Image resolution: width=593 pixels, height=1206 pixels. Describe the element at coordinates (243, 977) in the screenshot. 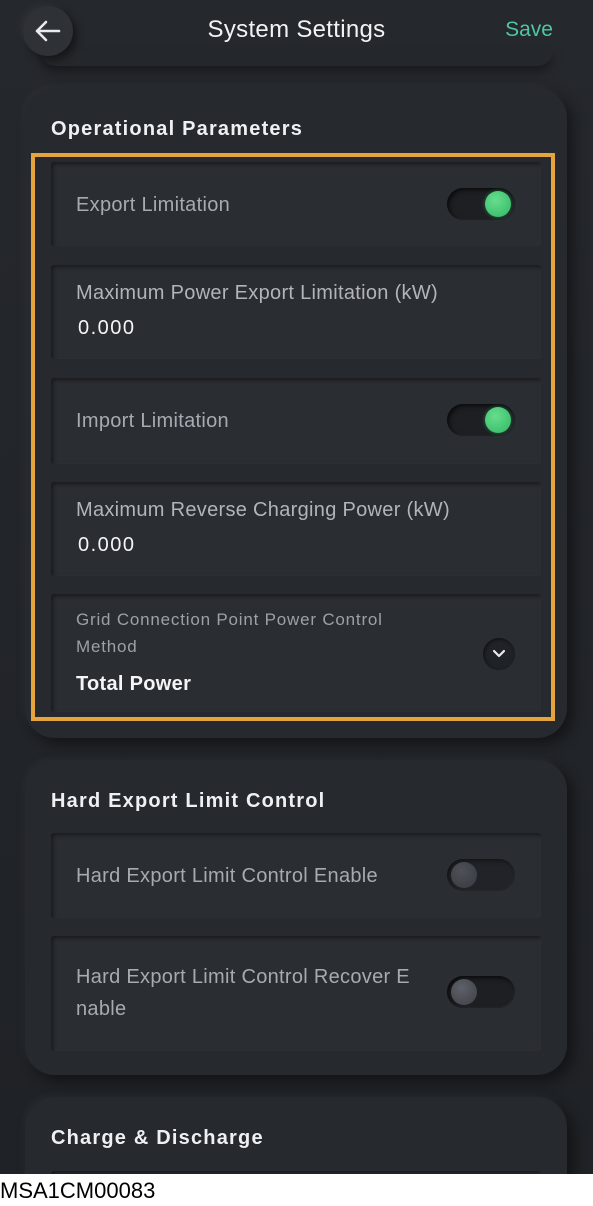

I see `hard-export-recover-label-1: Hard Export Limit Control Recover E` at that location.